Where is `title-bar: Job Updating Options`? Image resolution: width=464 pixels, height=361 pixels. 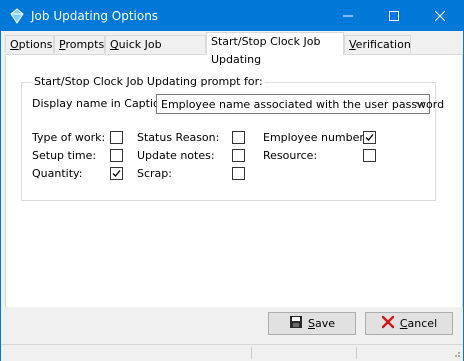
title-bar: Job Updating Options is located at coordinates (232, 16).